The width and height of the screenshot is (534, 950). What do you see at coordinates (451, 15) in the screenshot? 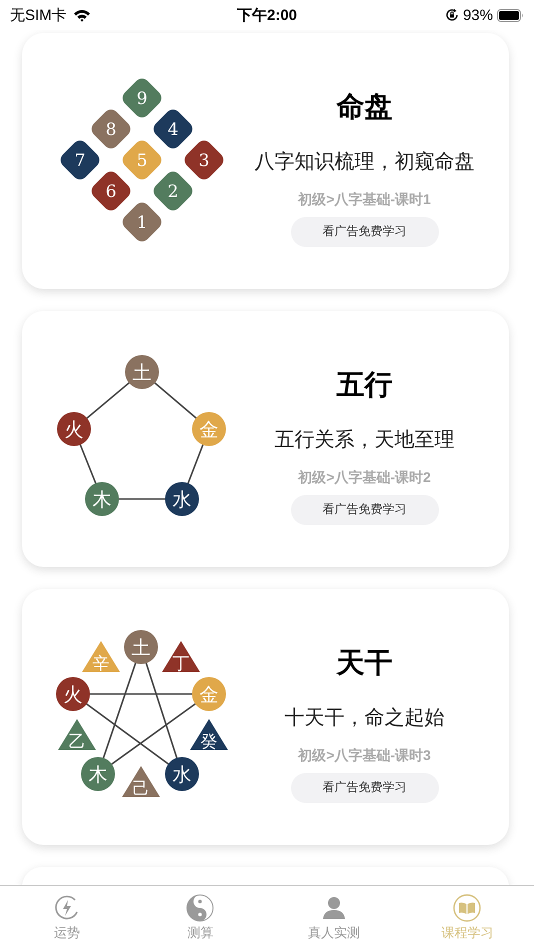
I see `rotation-lock-icon` at bounding box center [451, 15].